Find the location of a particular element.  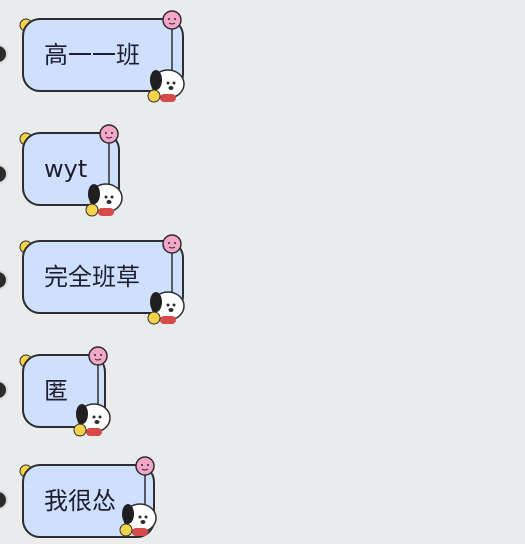

message-text: 高一一班 is located at coordinates (92, 55).